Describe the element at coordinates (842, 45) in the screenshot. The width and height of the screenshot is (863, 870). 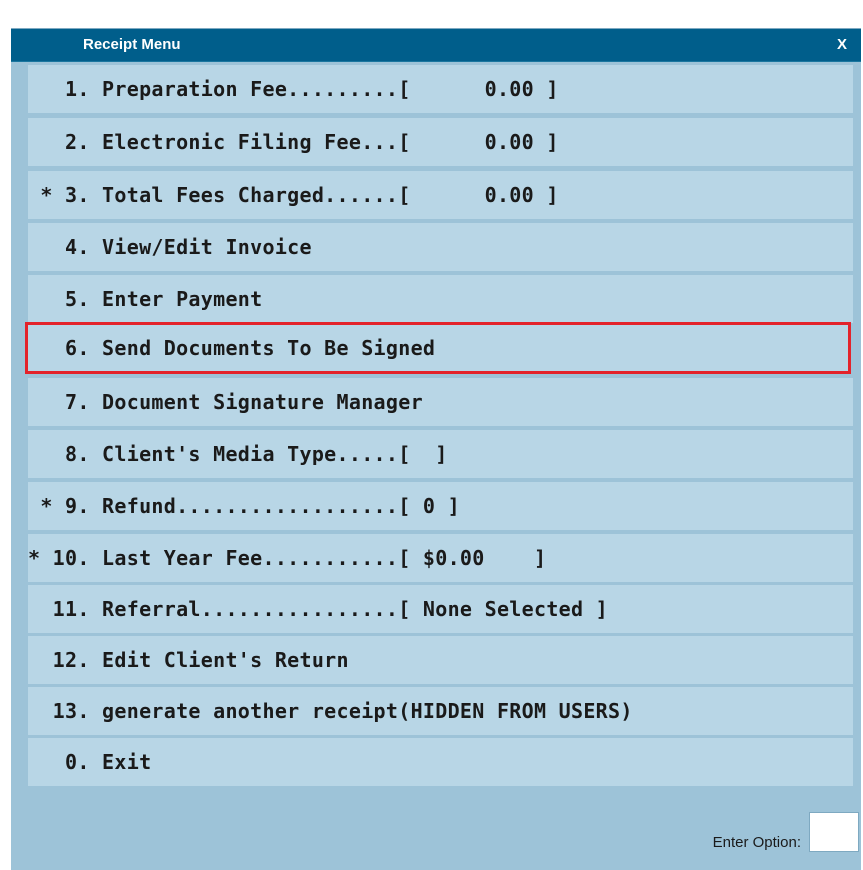
I see `close-button: X` at that location.